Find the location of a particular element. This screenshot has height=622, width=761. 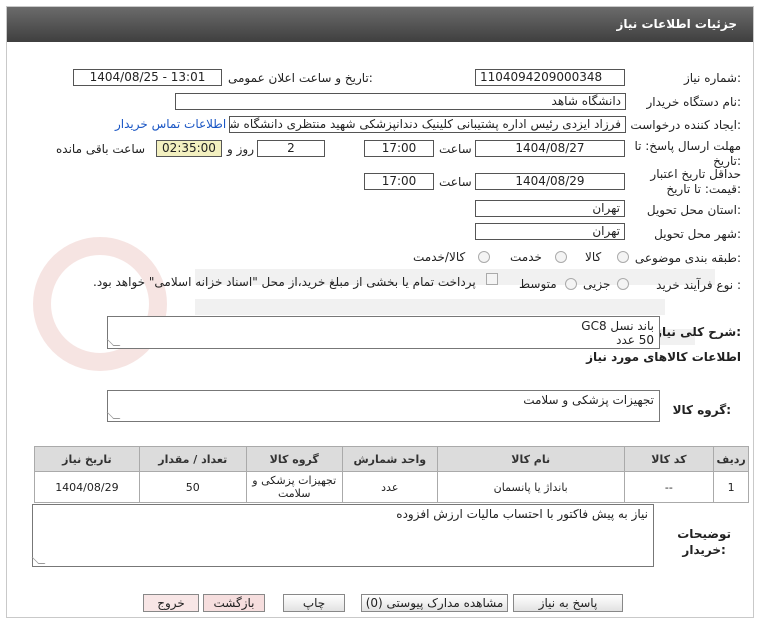

cell-qty: 50 is located at coordinates (192, 487).